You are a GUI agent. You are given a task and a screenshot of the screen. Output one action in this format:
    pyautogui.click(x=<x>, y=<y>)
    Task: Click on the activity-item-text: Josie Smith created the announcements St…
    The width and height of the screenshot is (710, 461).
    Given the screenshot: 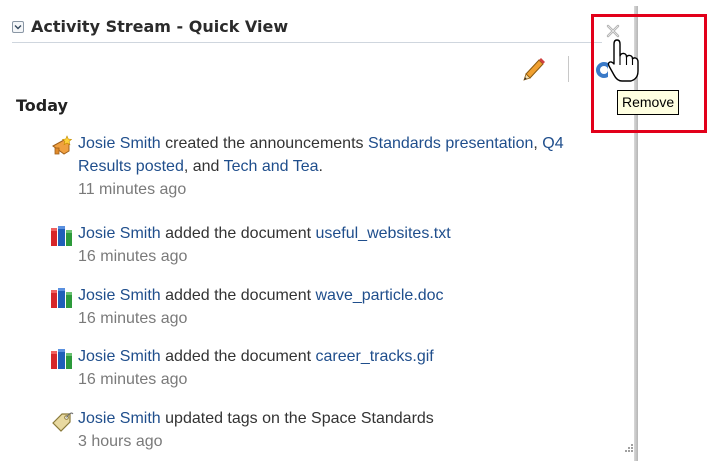 What is the action you would take?
    pyautogui.click(x=321, y=166)
    